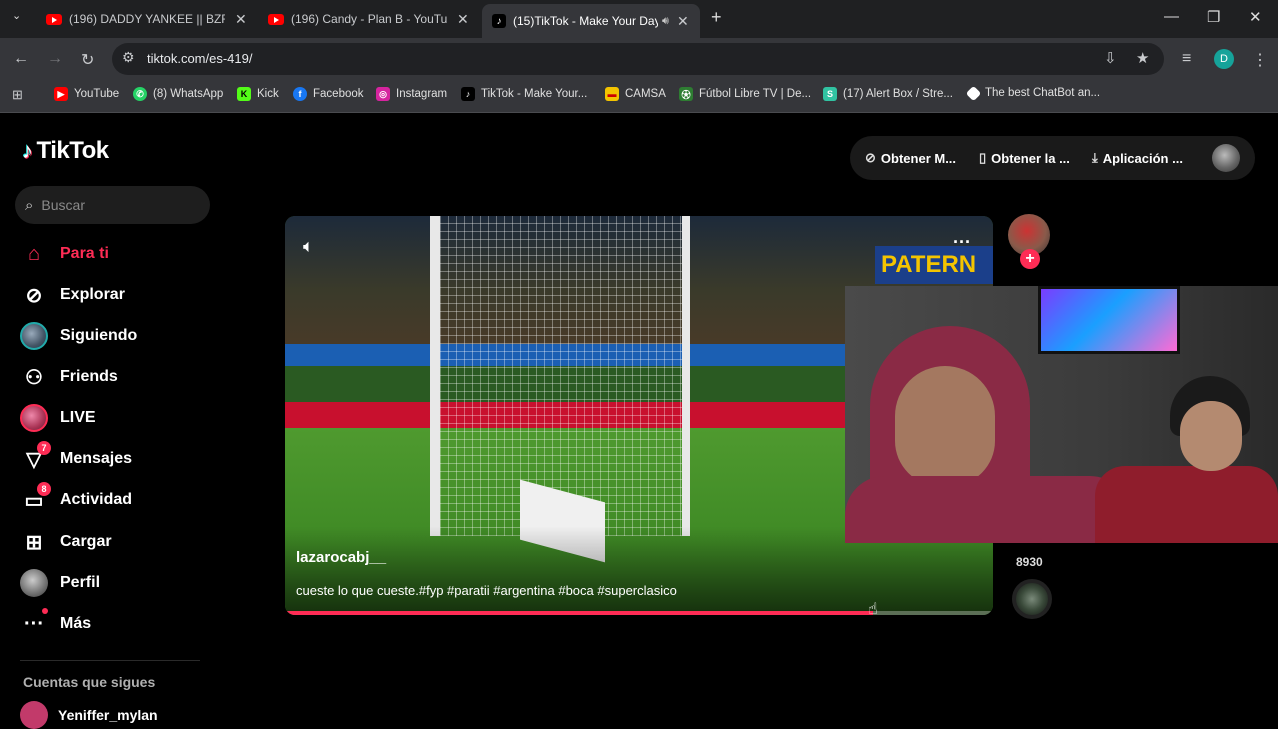 This screenshot has height=729, width=1278. I want to click on compass-icon: ⊘, so click(34, 295).